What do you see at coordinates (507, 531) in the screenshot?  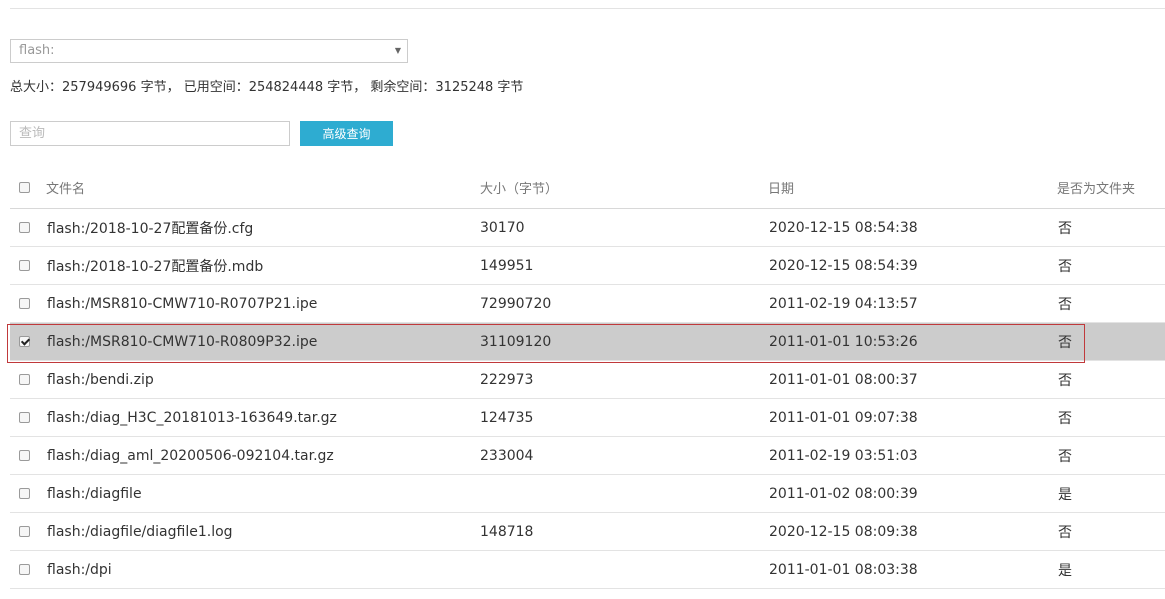 I see `file-size-cell: 148718` at bounding box center [507, 531].